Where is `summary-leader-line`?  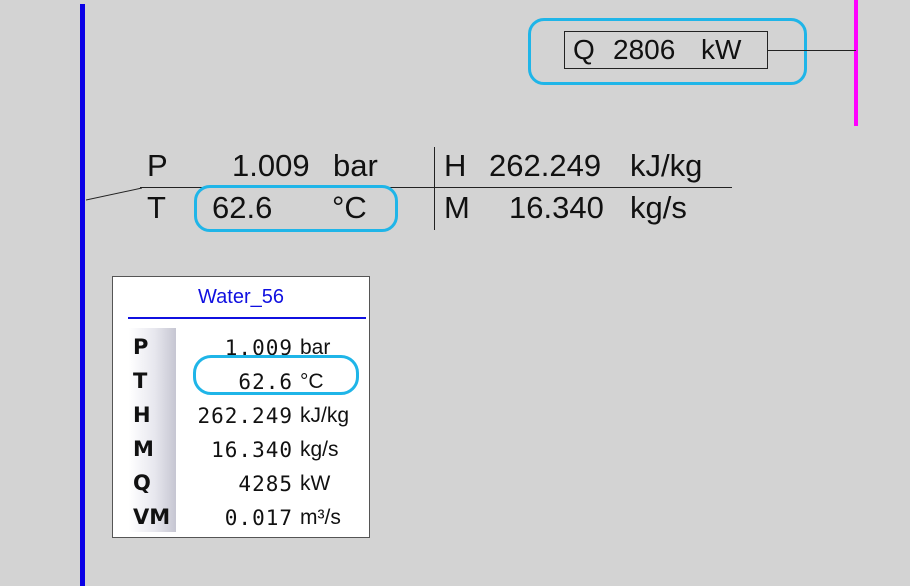
summary-leader-line is located at coordinates (114, 194).